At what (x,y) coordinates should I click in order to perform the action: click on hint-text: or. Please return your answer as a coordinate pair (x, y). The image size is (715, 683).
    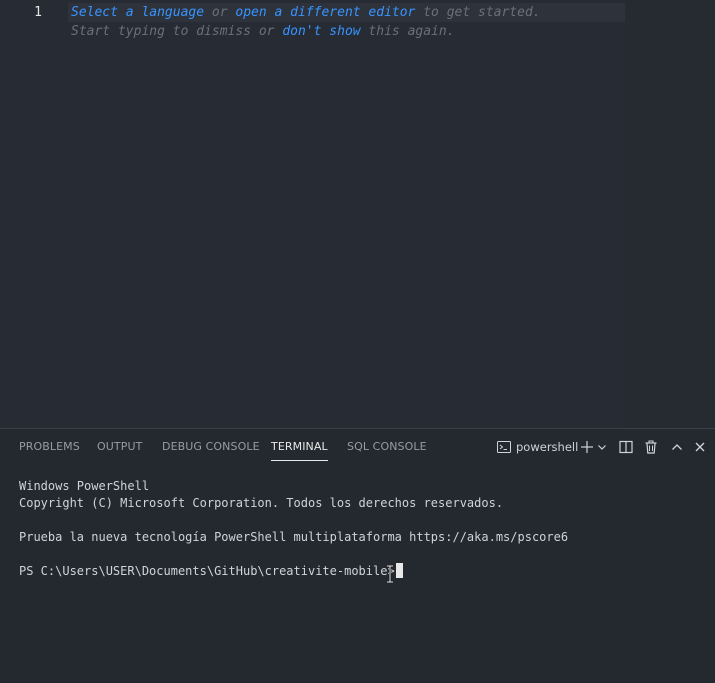
    Looking at the image, I should click on (220, 12).